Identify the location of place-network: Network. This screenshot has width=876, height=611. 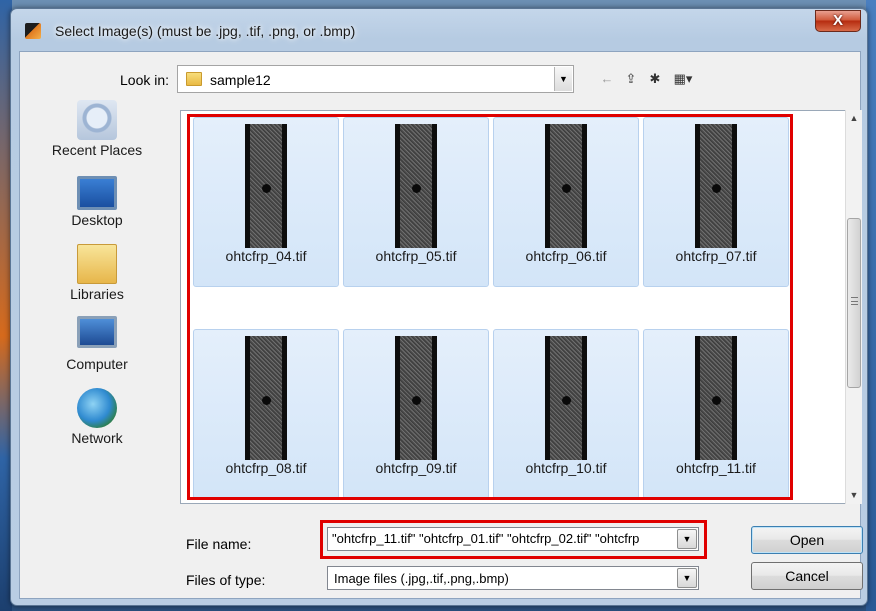
(97, 417).